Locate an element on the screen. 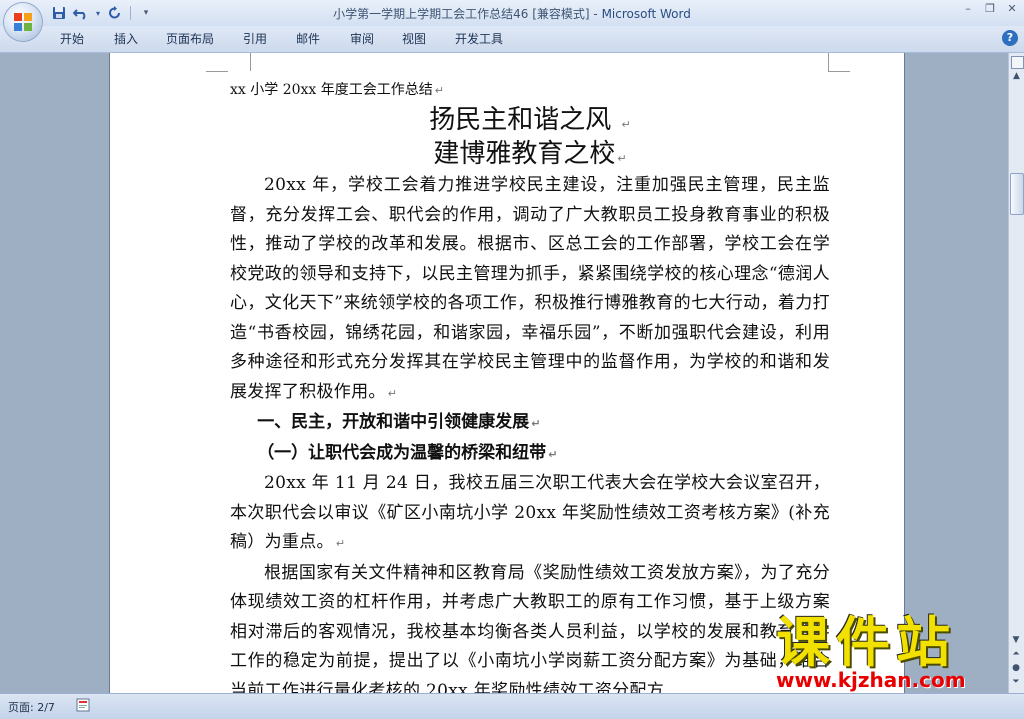 The image size is (1024, 719). section-heading-1-1-text: （一）让职代会成为温馨的桥梁和纽带 is located at coordinates (402, 452).